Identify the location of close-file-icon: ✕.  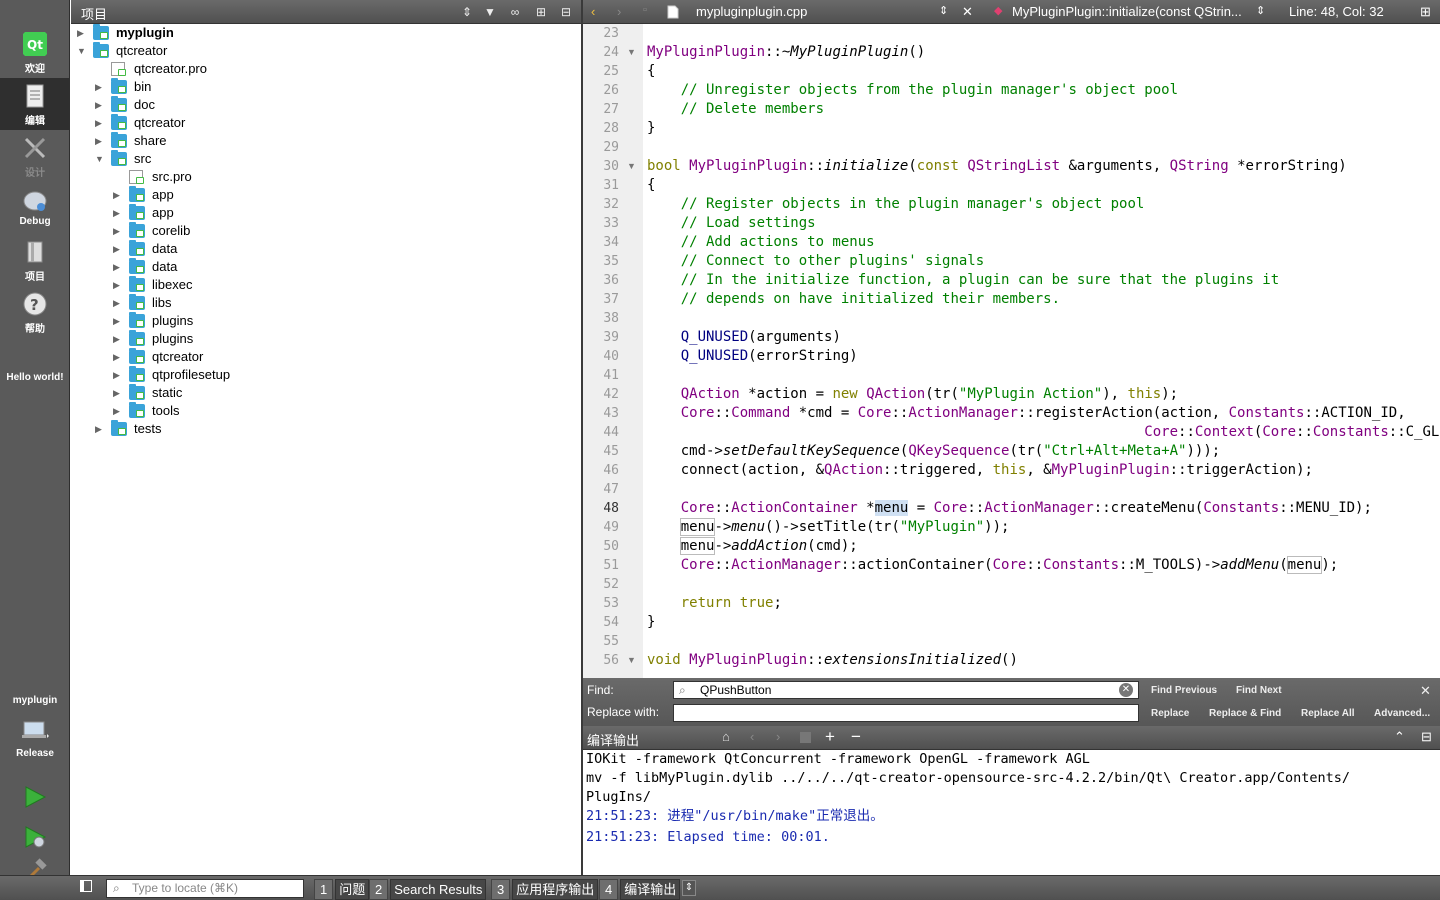
(967, 12).